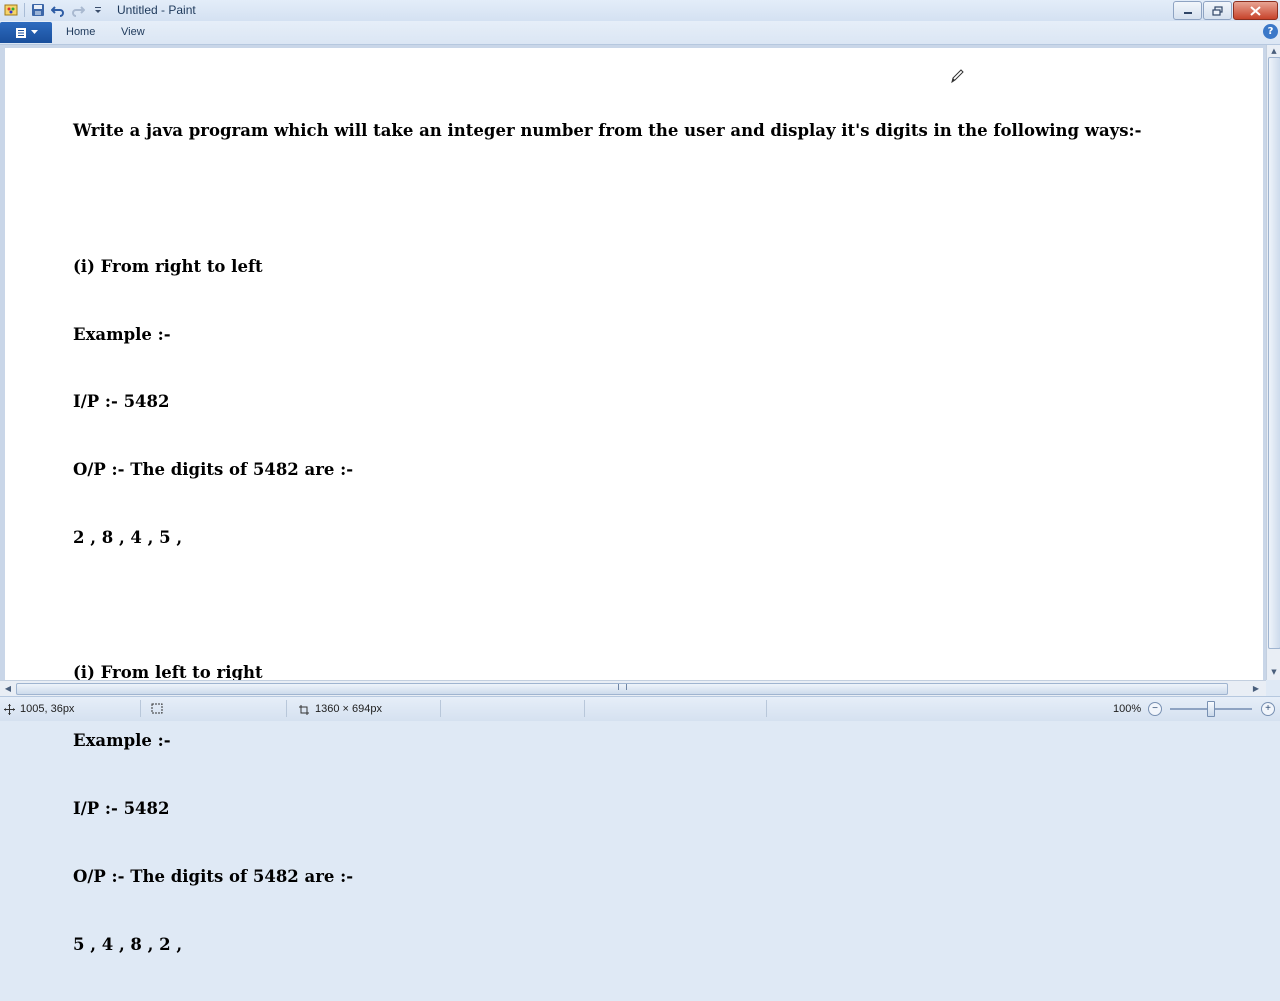 Image resolution: width=1280 pixels, height=1001 pixels. Describe the element at coordinates (1270, 31) in the screenshot. I see `help-button: ?` at that location.